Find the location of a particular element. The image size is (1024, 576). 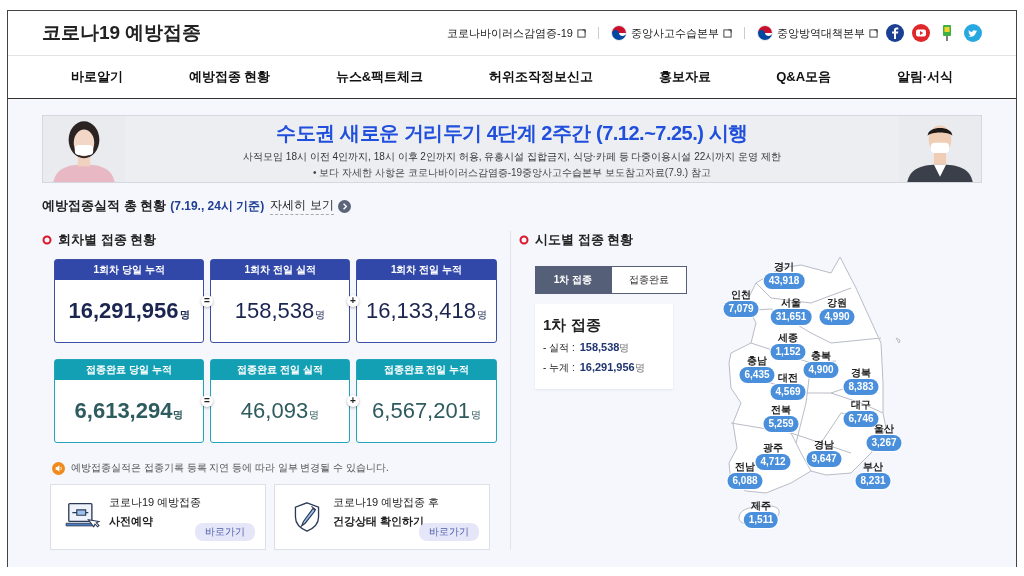

region-name: 전북 is located at coordinates (781, 410).